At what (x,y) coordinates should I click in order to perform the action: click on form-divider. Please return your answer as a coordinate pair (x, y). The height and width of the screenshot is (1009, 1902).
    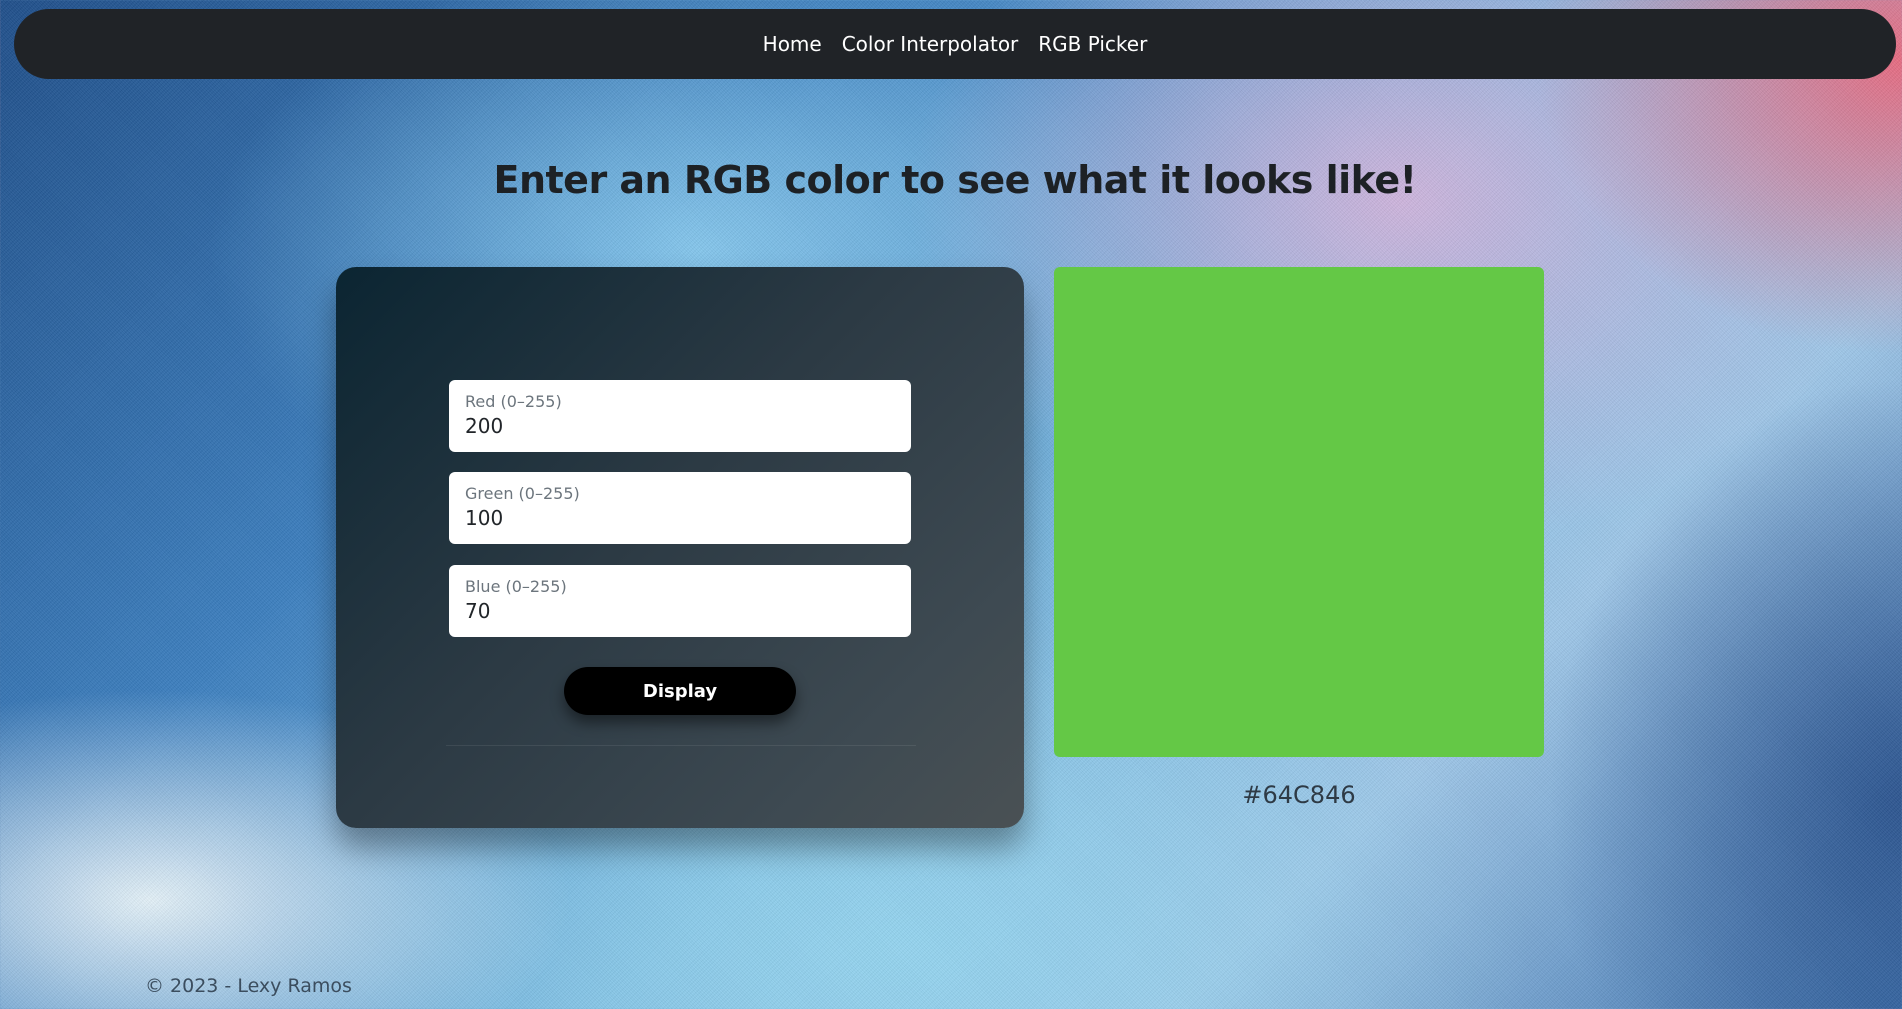
    Looking at the image, I should click on (681, 745).